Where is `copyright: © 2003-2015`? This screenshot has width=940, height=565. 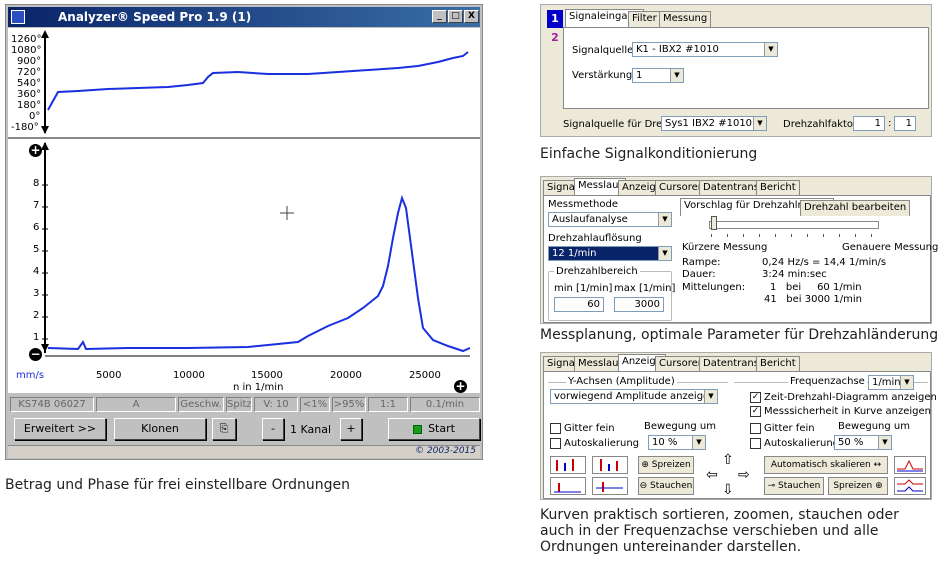 copyright: © 2003-2015 is located at coordinates (445, 451).